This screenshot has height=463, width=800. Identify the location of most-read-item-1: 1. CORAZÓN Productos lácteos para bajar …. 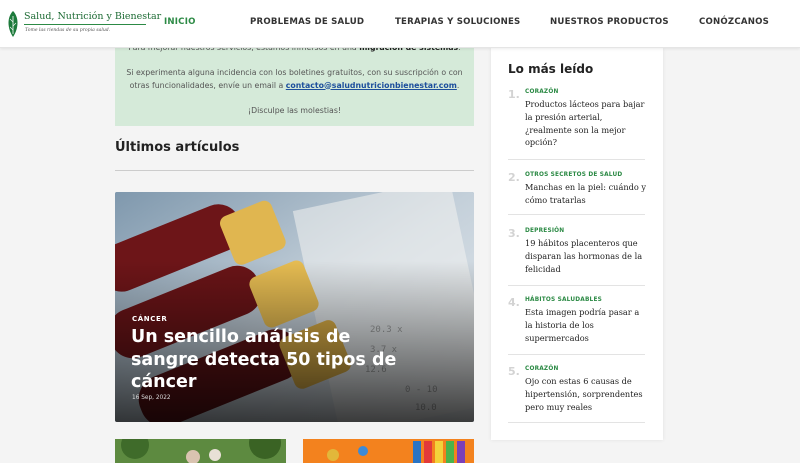
(576, 124).